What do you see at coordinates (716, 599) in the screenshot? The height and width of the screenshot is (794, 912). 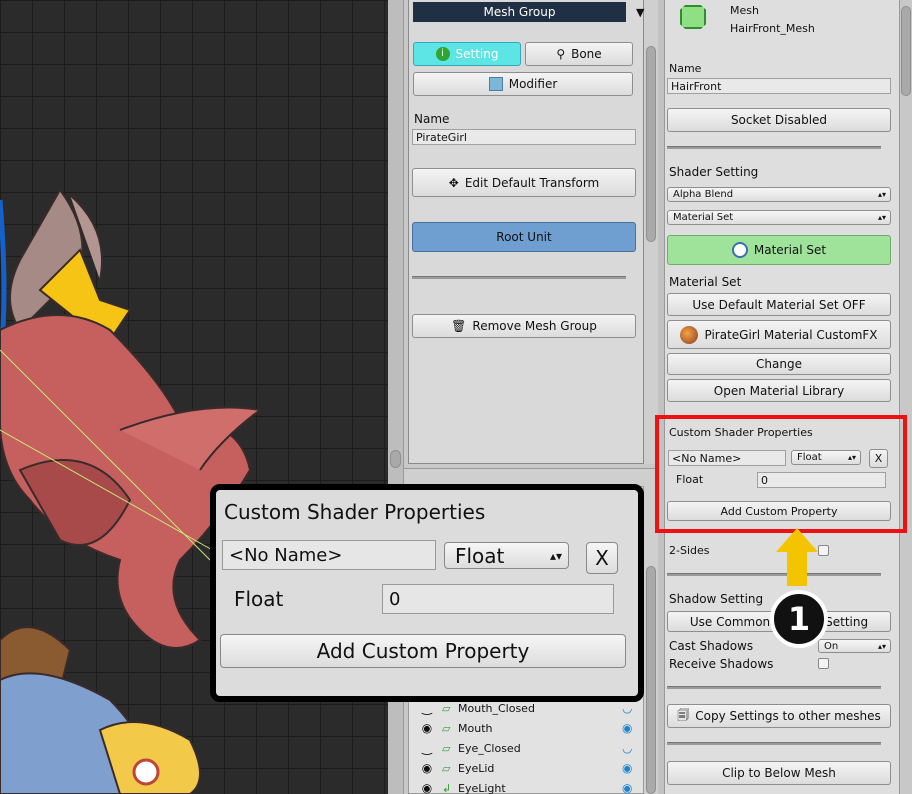 I see `shadow-setting-label: Shadow Setting` at bounding box center [716, 599].